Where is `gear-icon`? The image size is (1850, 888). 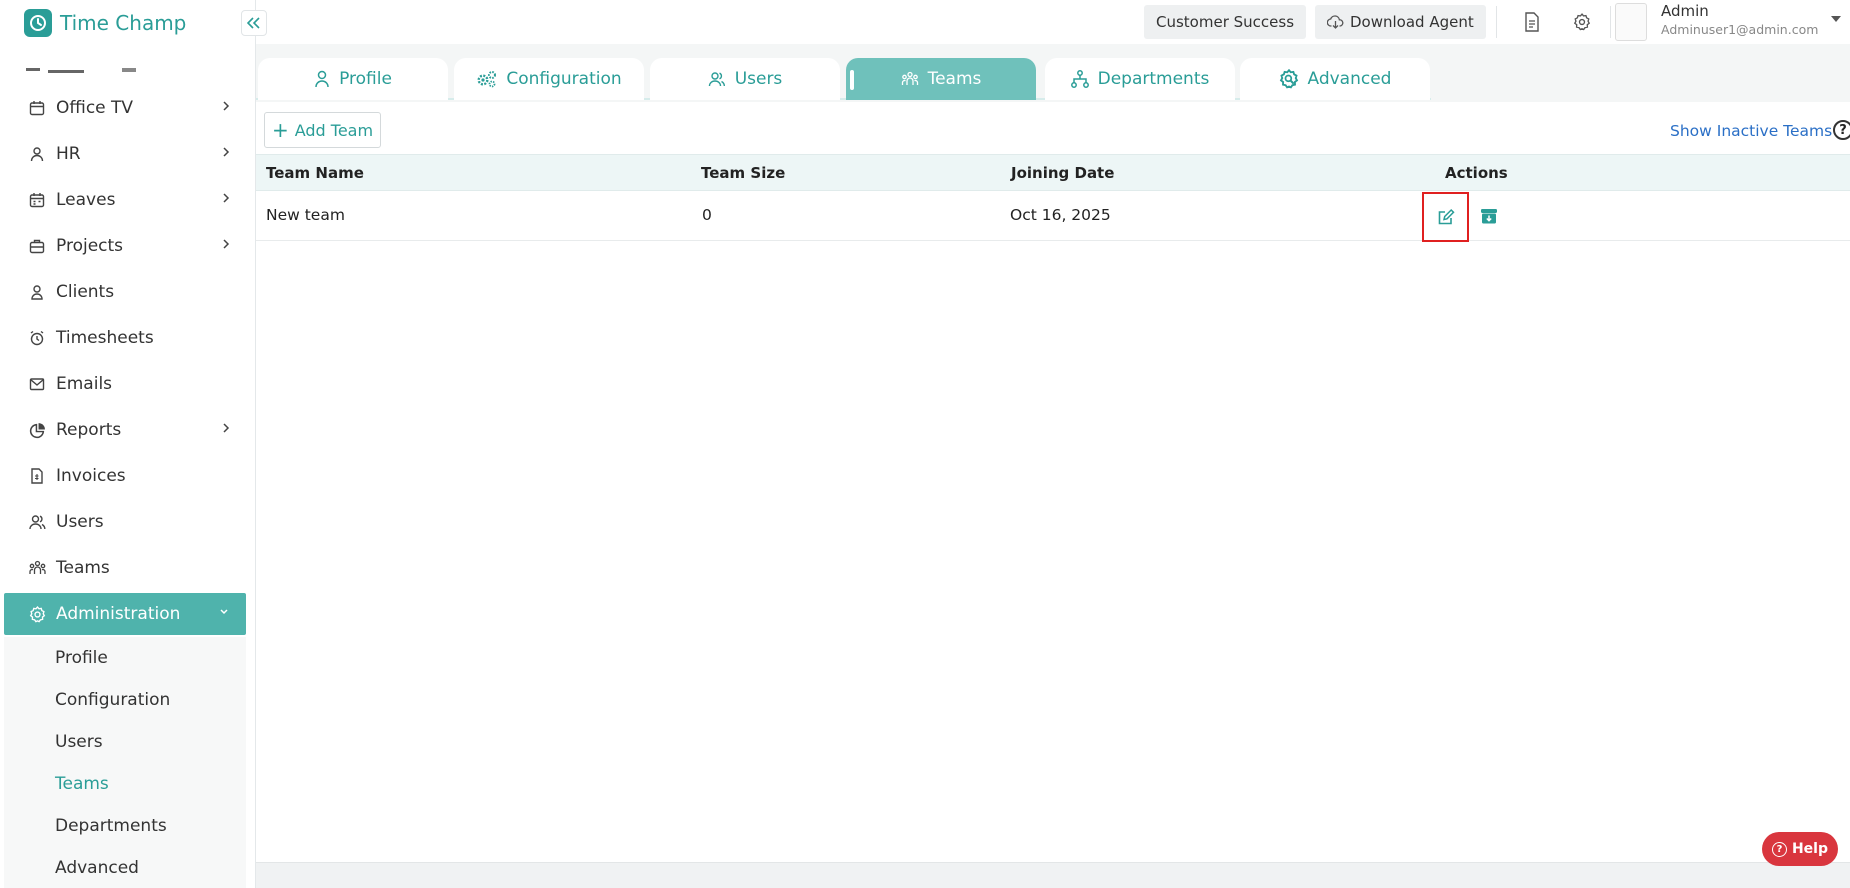
gear-icon is located at coordinates (37, 614).